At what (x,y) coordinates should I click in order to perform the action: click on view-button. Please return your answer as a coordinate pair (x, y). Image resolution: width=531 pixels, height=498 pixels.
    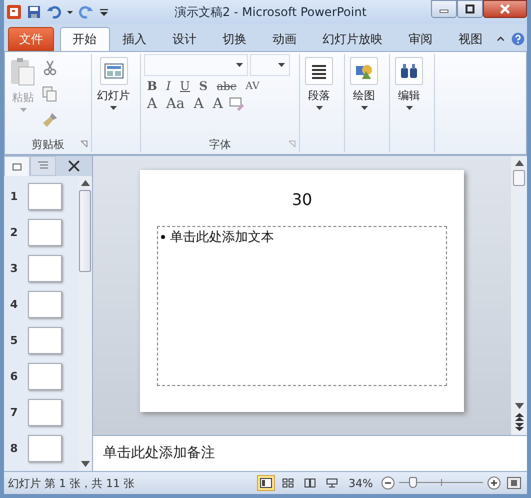
    Looking at the image, I should click on (265, 483).